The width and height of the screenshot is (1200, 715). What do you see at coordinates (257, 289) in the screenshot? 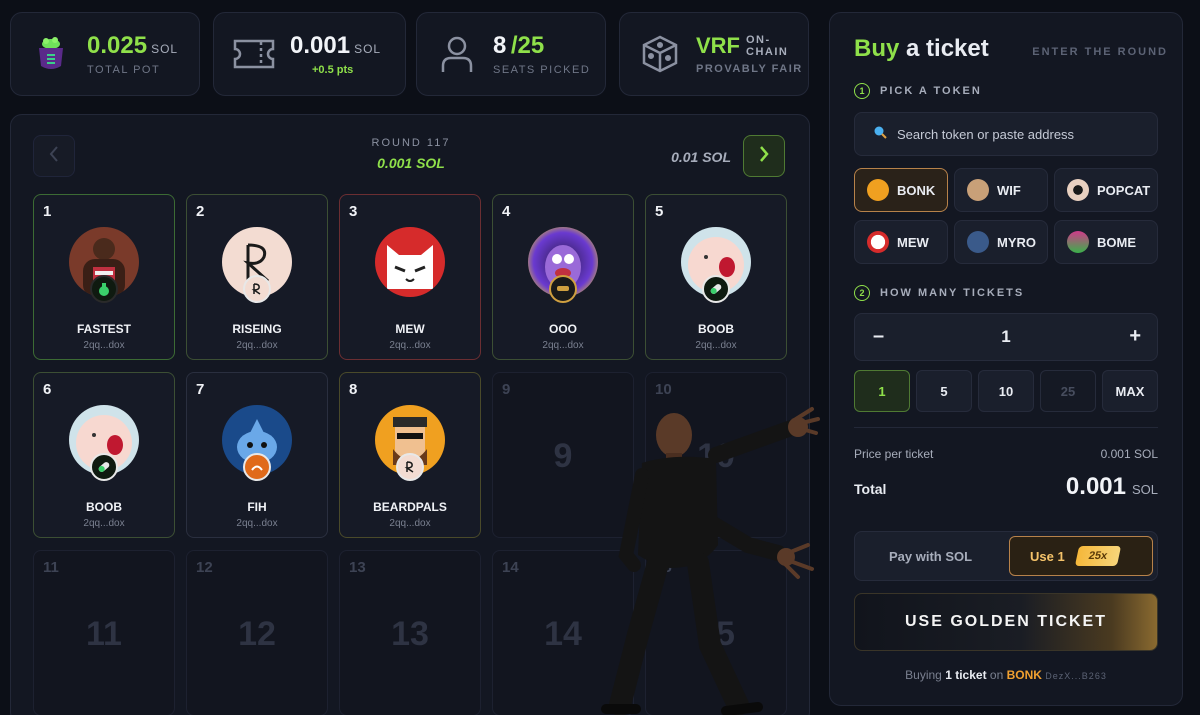
I see `token-badge-icon` at bounding box center [257, 289].